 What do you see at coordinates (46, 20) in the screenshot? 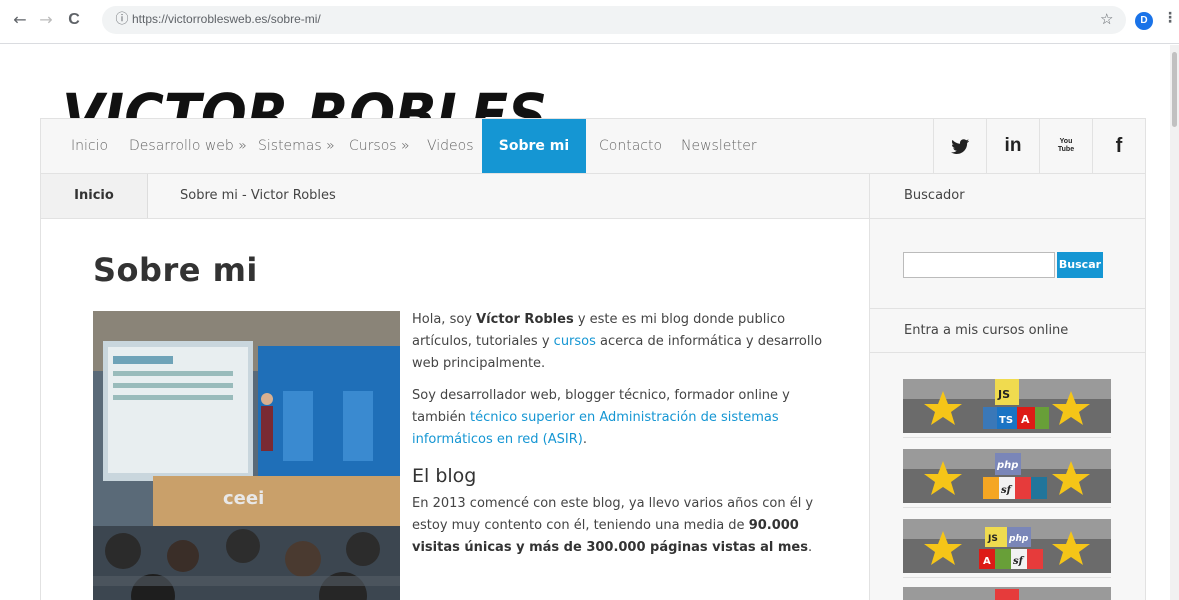
I see `forward-button: →` at bounding box center [46, 20].